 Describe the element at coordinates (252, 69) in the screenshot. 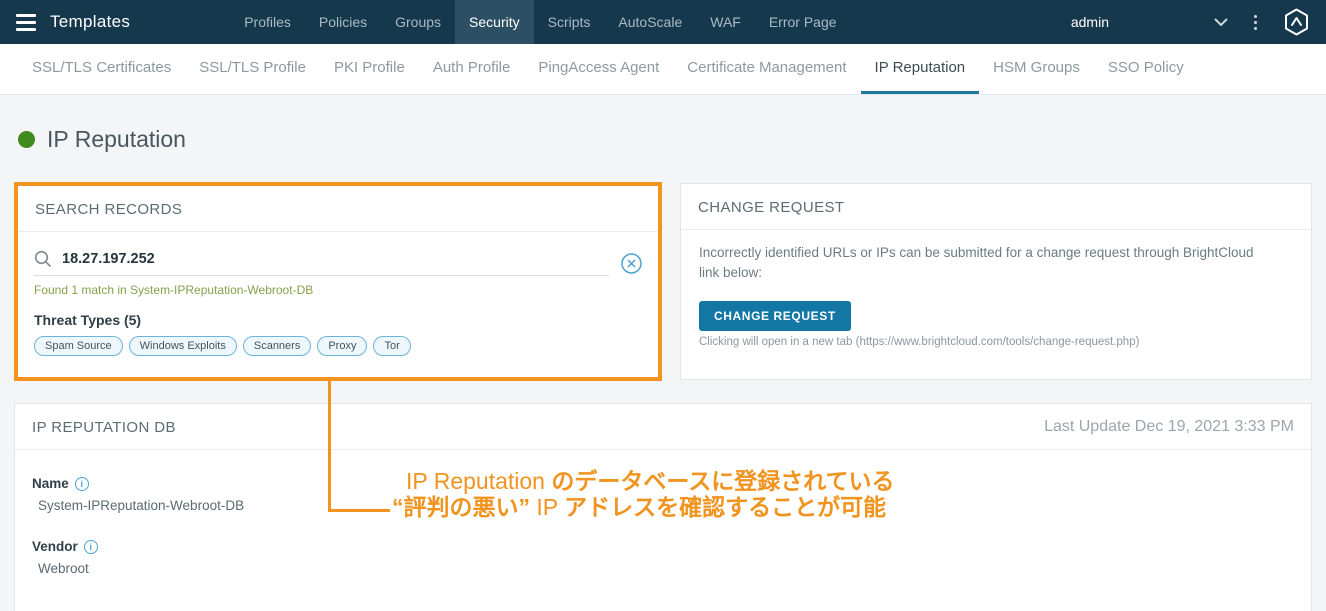

I see `subnav-item-ssl-tls-profile: SSL/TLS Profile` at that location.